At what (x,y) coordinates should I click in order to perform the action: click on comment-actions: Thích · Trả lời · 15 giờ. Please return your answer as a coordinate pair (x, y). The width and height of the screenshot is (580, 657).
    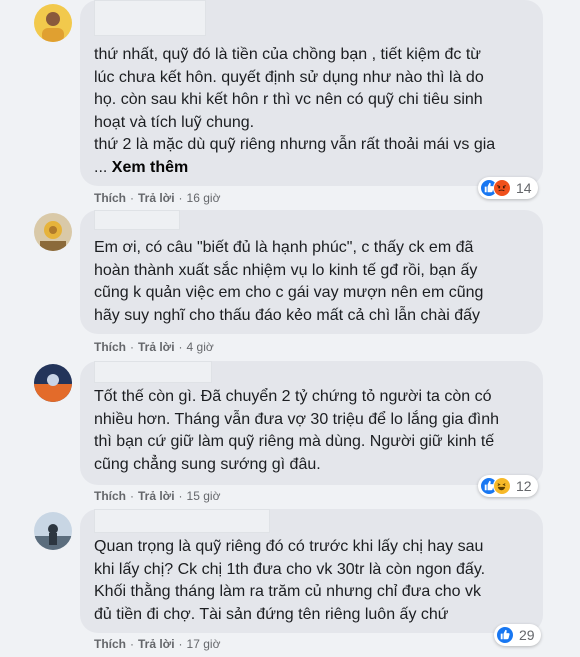
    Looking at the image, I should click on (157, 496).